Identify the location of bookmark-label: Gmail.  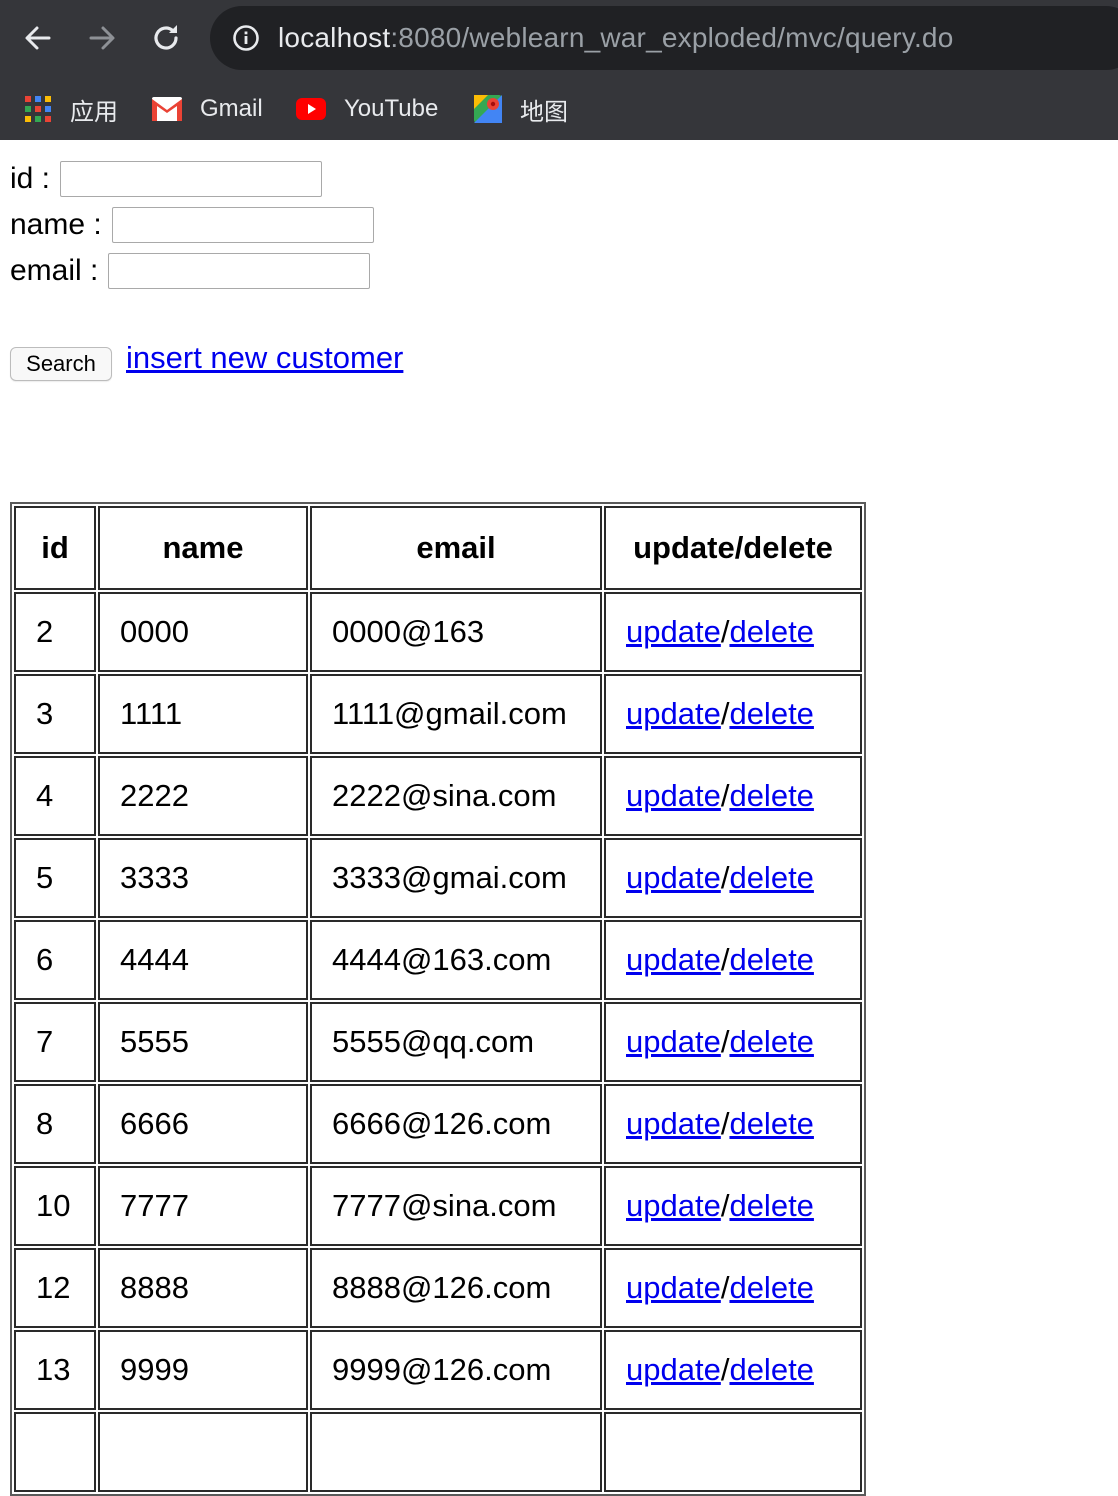
(231, 108).